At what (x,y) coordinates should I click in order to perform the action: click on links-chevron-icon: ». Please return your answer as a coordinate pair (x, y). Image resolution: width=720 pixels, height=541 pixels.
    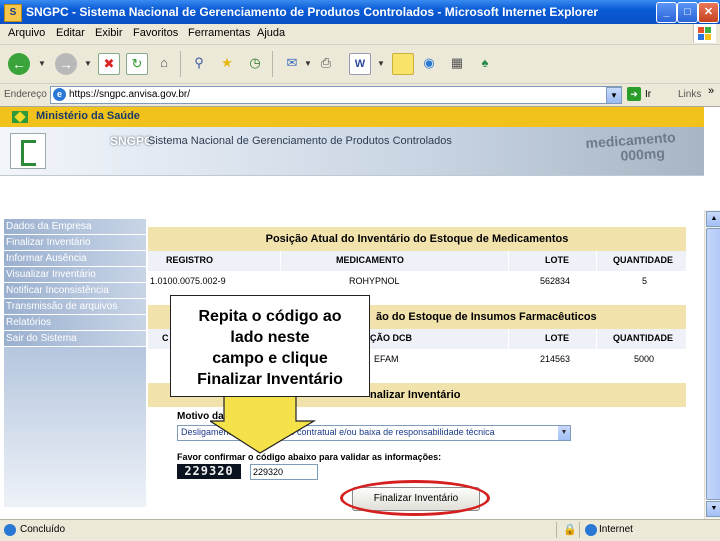
    Looking at the image, I should click on (711, 91).